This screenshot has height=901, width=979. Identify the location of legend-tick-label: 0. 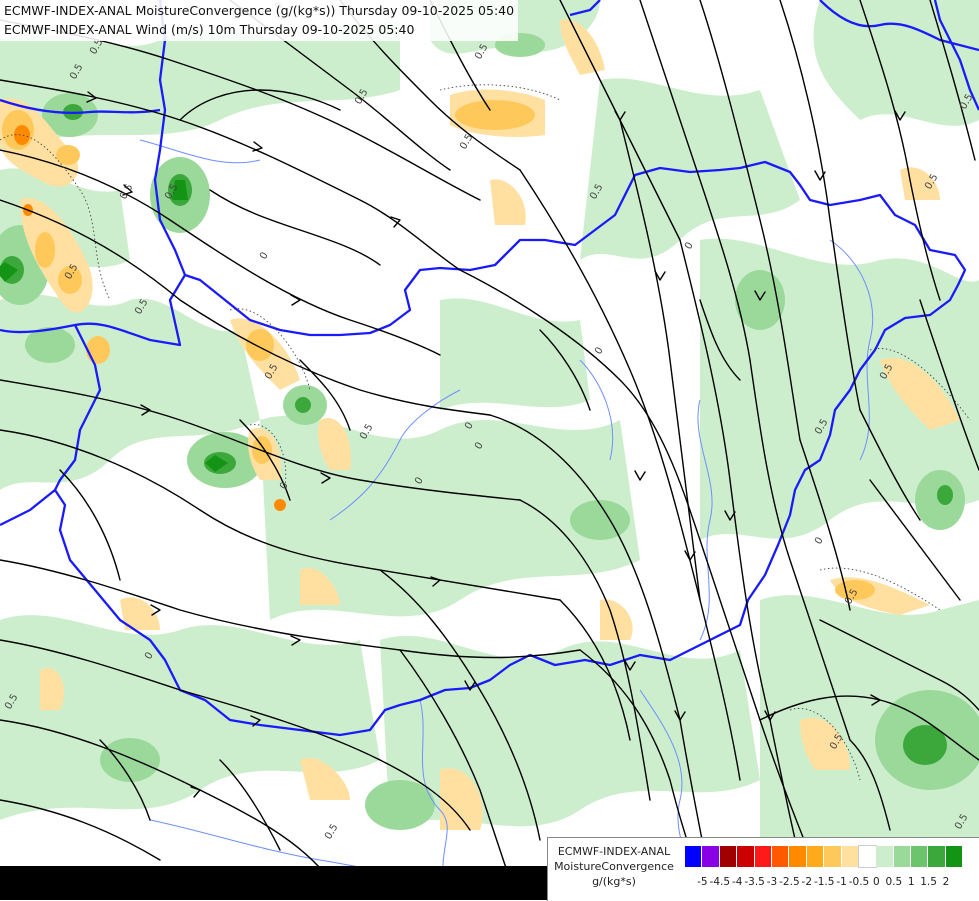
(876, 882).